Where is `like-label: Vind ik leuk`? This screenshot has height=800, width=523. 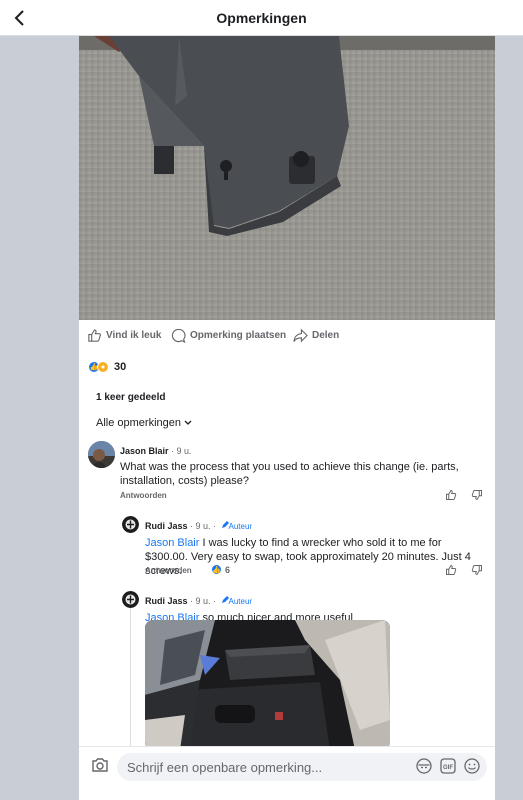 like-label: Vind ik leuk is located at coordinates (134, 335).